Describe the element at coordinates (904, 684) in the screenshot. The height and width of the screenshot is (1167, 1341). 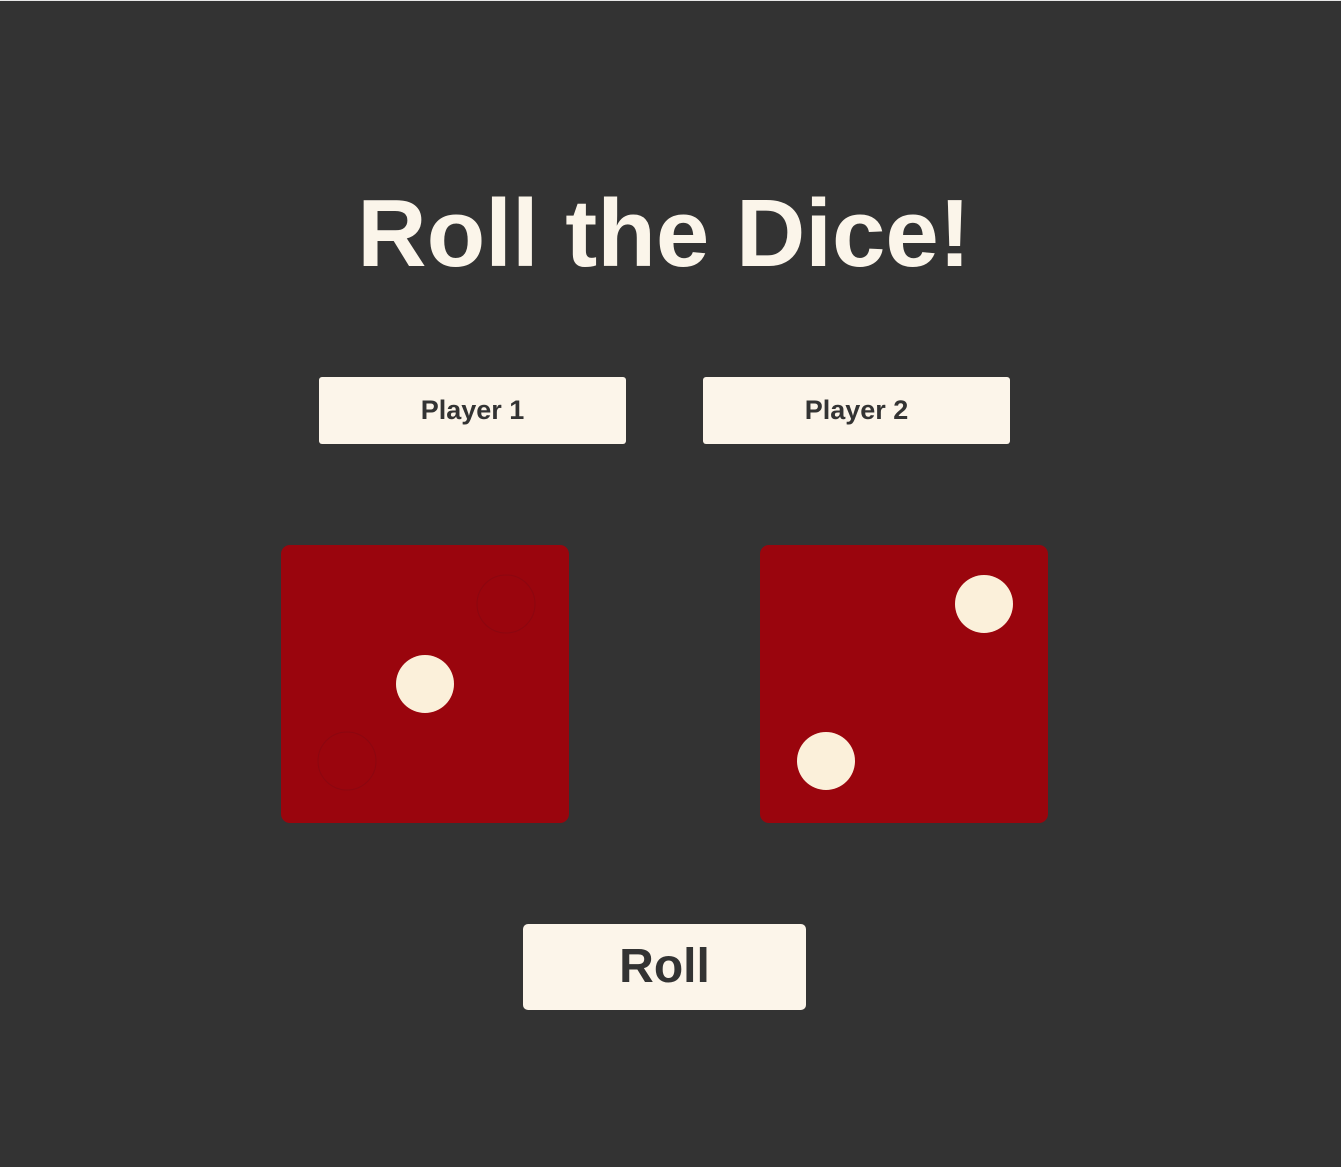
I see `player-2-die` at that location.